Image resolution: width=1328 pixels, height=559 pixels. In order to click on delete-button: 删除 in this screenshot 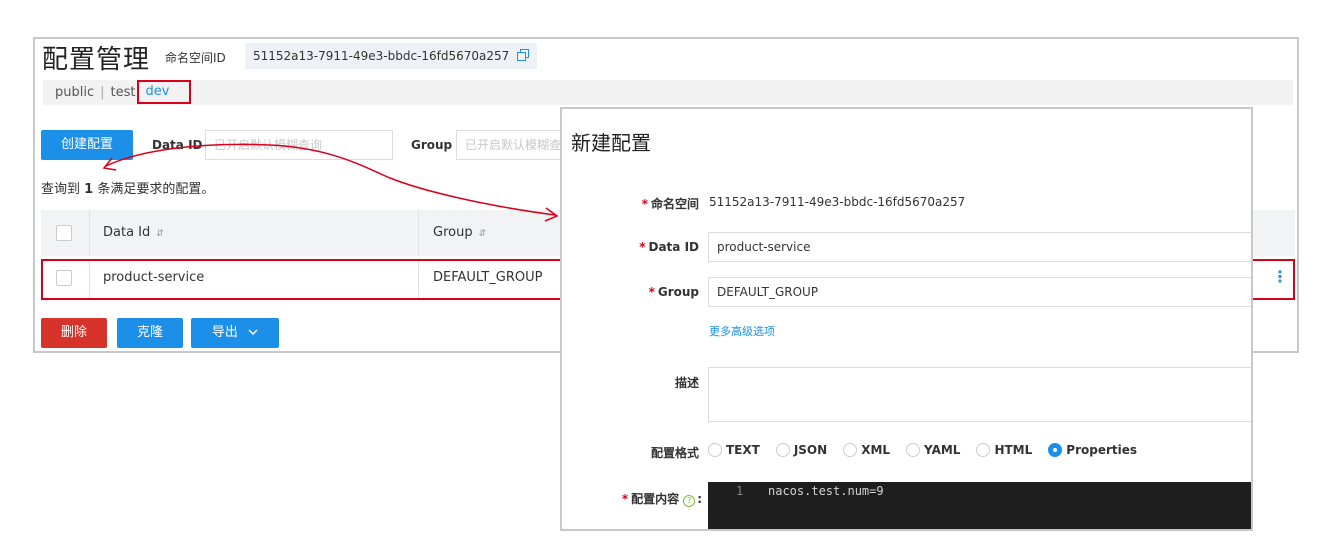, I will do `click(74, 333)`.